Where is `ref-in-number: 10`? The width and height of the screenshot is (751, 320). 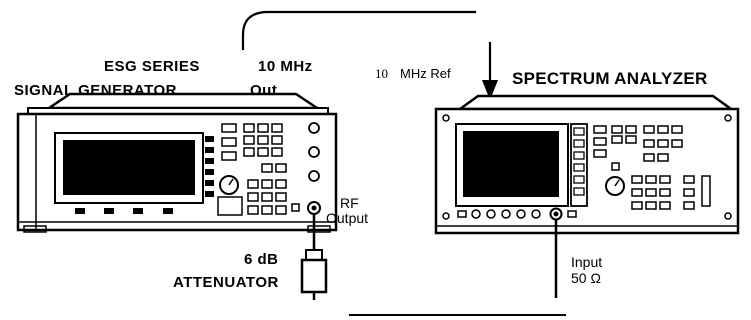 ref-in-number: 10 is located at coordinates (381, 73).